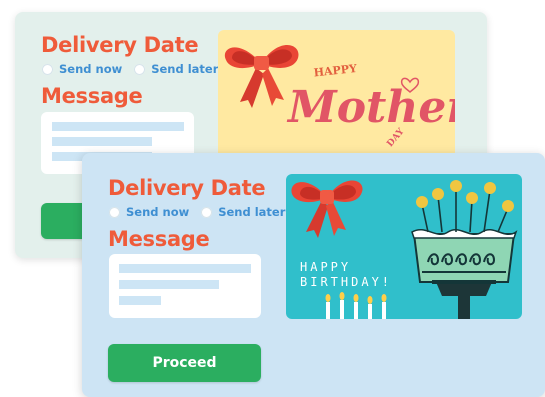 Image resolution: width=545 pixels, height=397 pixels. I want to click on send-later-option: Send later, so click(243, 212).